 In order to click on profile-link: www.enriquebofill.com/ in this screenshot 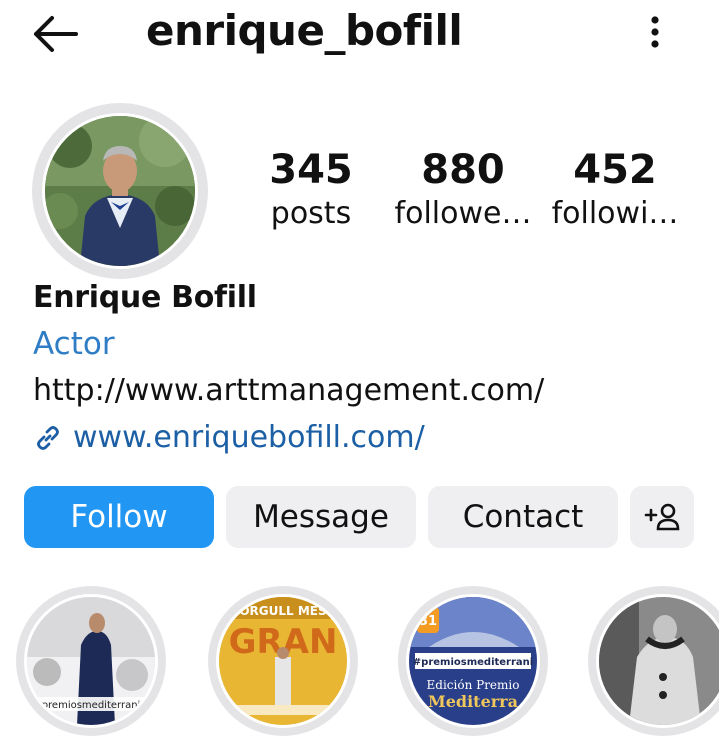, I will do `click(229, 437)`.